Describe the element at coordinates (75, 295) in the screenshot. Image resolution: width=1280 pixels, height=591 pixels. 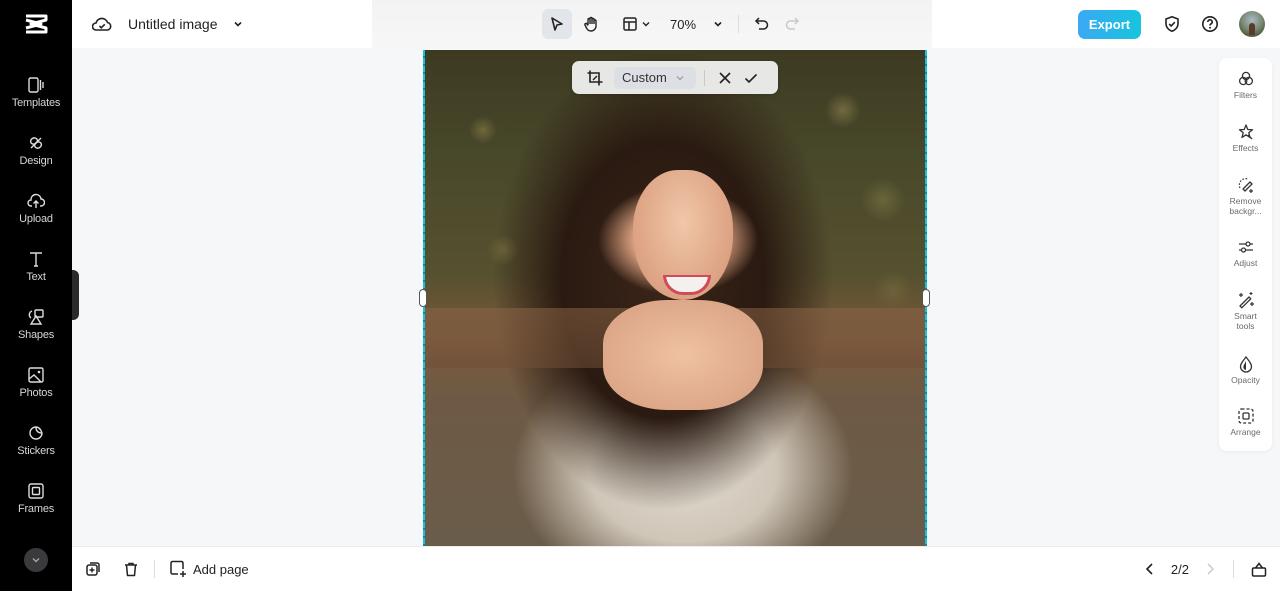
I see `sidebar-collapse-handle` at that location.